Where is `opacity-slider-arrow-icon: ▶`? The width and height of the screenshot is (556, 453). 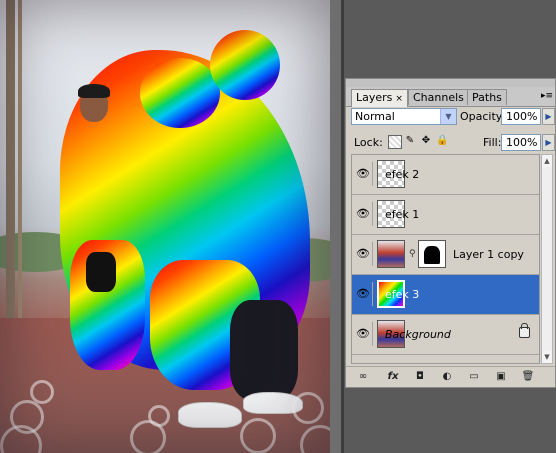 opacity-slider-arrow-icon: ▶ is located at coordinates (548, 116).